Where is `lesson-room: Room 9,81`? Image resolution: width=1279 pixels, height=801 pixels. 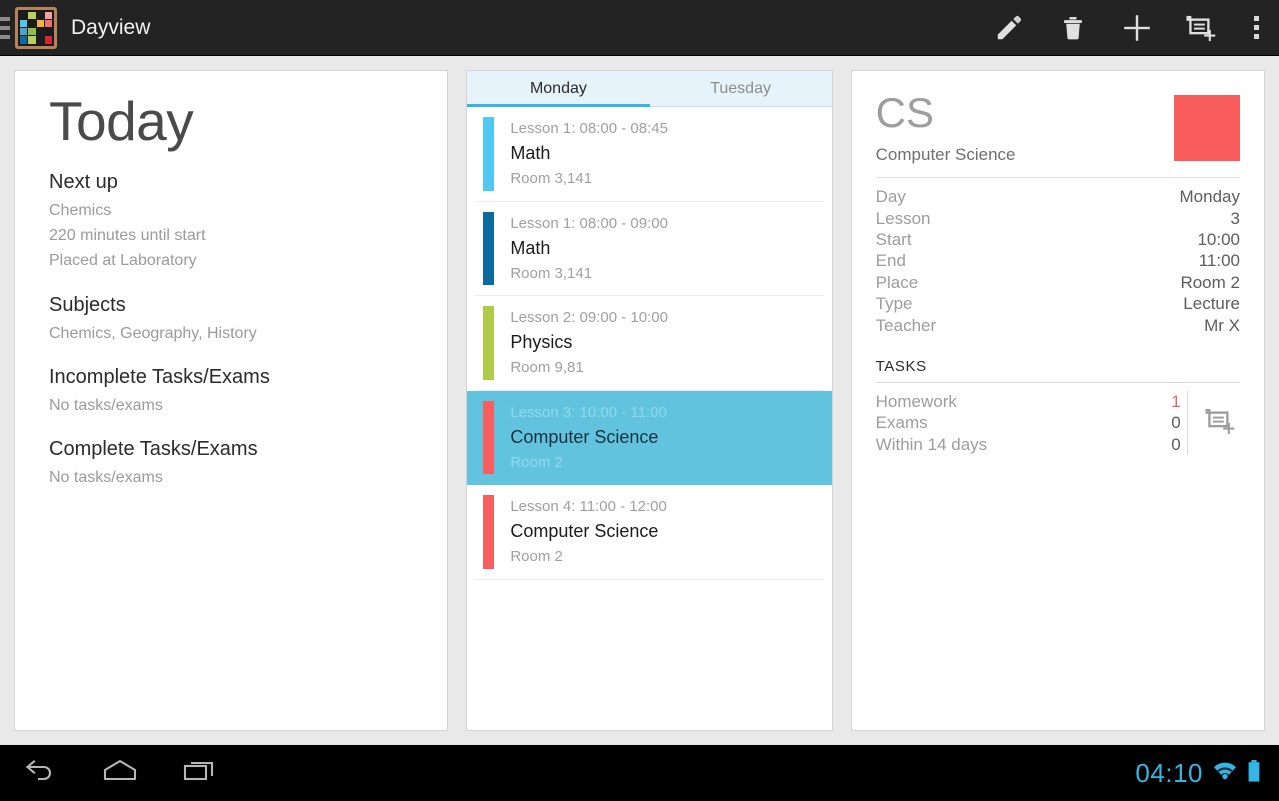
lesson-room: Room 9,81 is located at coordinates (547, 368).